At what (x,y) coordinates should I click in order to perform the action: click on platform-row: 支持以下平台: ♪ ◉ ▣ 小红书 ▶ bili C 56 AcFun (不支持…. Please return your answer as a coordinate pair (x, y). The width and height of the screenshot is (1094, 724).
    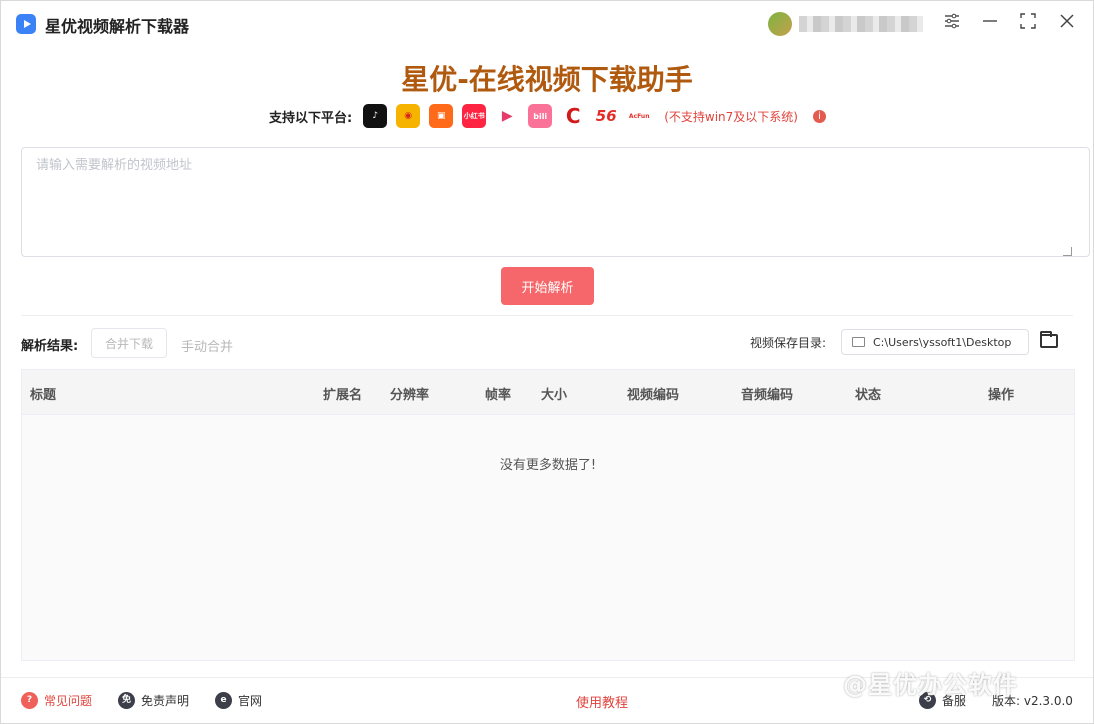
    Looking at the image, I should click on (547, 116).